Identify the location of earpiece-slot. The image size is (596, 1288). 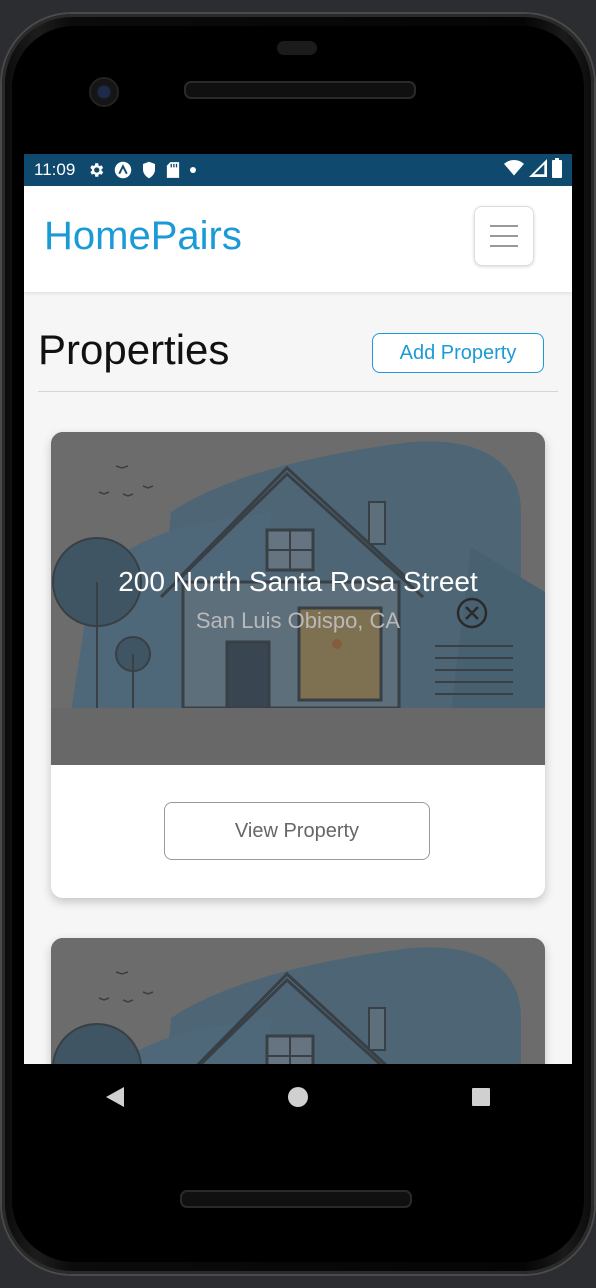
(297, 48).